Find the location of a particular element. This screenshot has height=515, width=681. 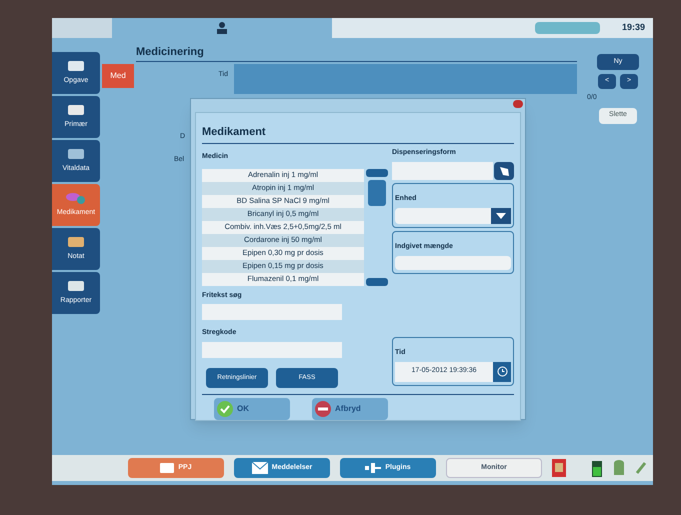

tab: Med is located at coordinates (118, 76).